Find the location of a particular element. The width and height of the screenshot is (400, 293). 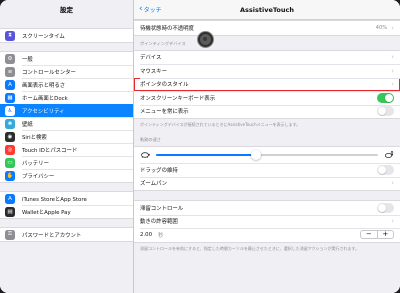

sidebar-item-label: 画面表示と明るさ is located at coordinates (44, 85).